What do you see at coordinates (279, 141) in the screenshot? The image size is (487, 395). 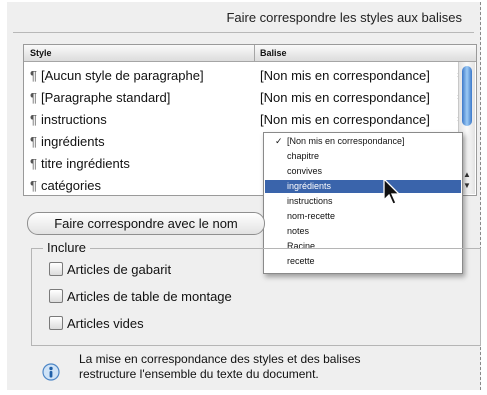 I see `checkmark-icon: ✓` at bounding box center [279, 141].